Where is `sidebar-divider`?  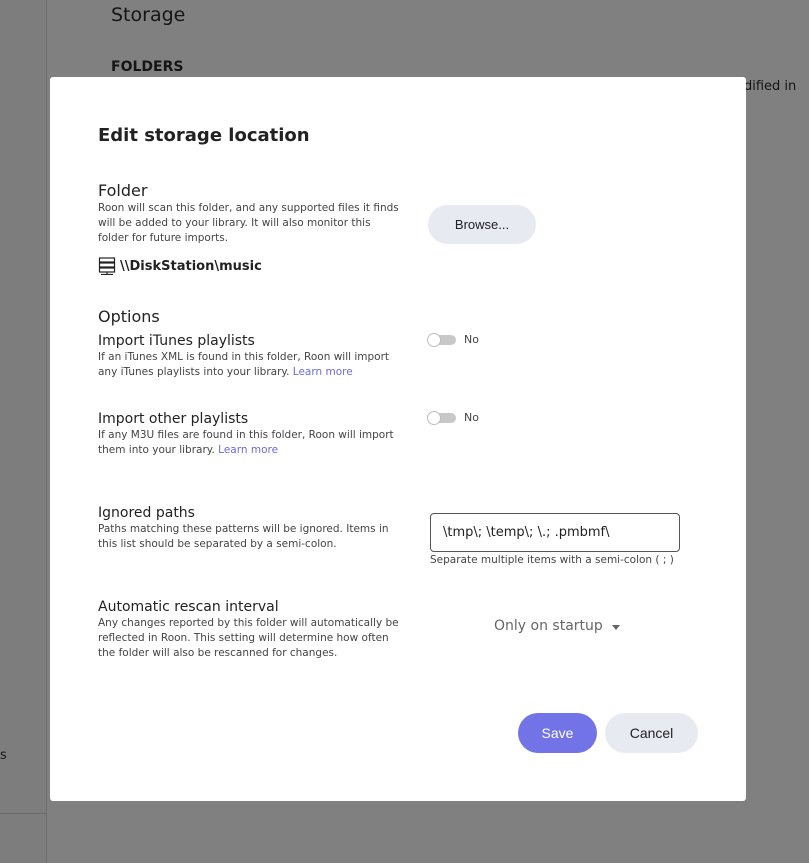
sidebar-divider is located at coordinates (23, 813).